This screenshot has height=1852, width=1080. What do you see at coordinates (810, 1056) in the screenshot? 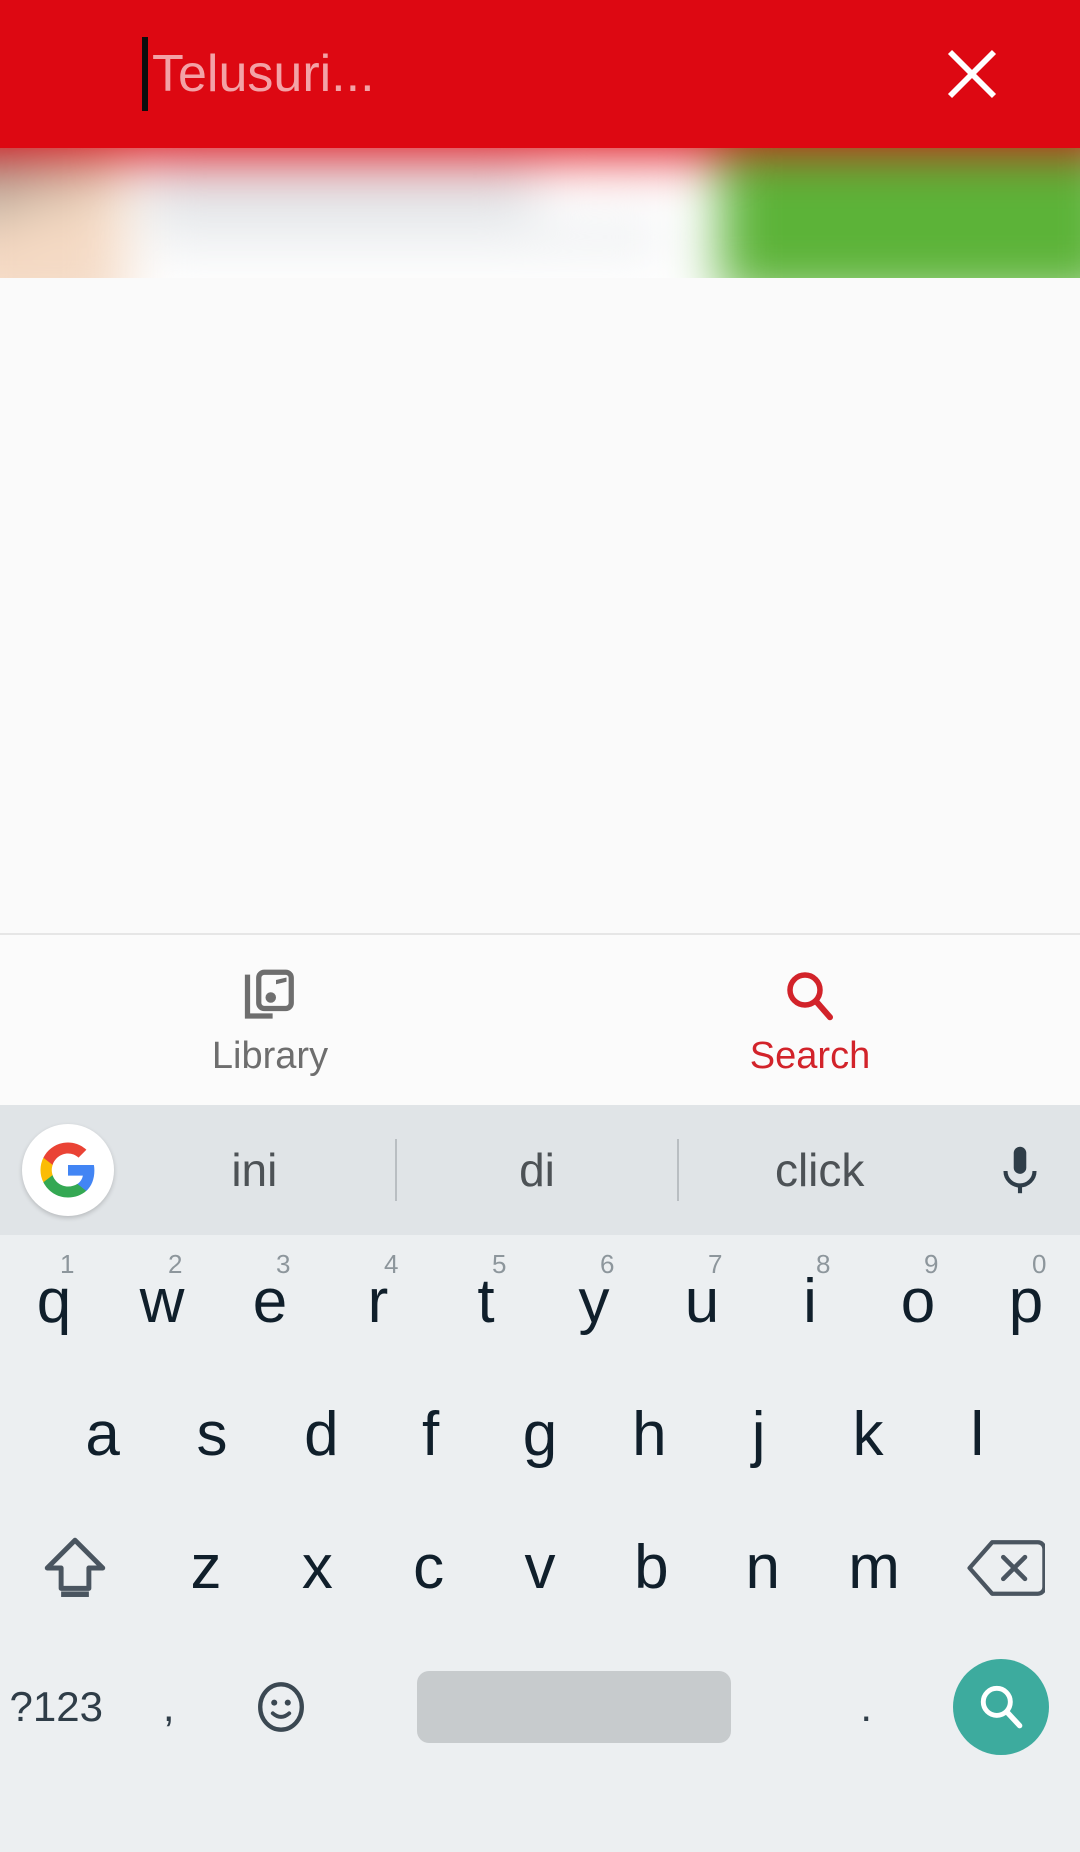
I see `tab-search-label: Search` at bounding box center [810, 1056].